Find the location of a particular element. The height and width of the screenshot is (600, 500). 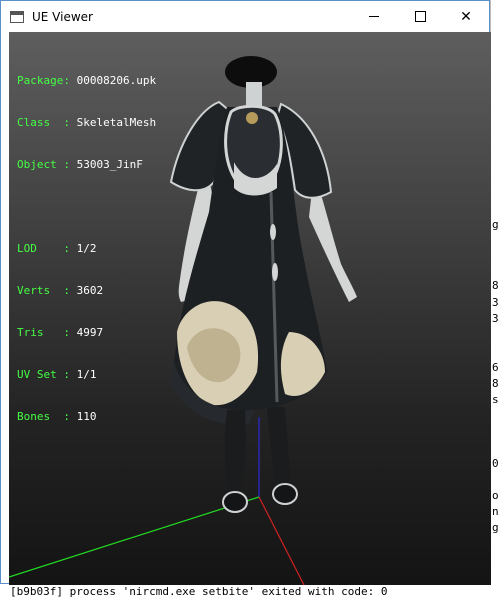

right-shoe is located at coordinates (285, 494).